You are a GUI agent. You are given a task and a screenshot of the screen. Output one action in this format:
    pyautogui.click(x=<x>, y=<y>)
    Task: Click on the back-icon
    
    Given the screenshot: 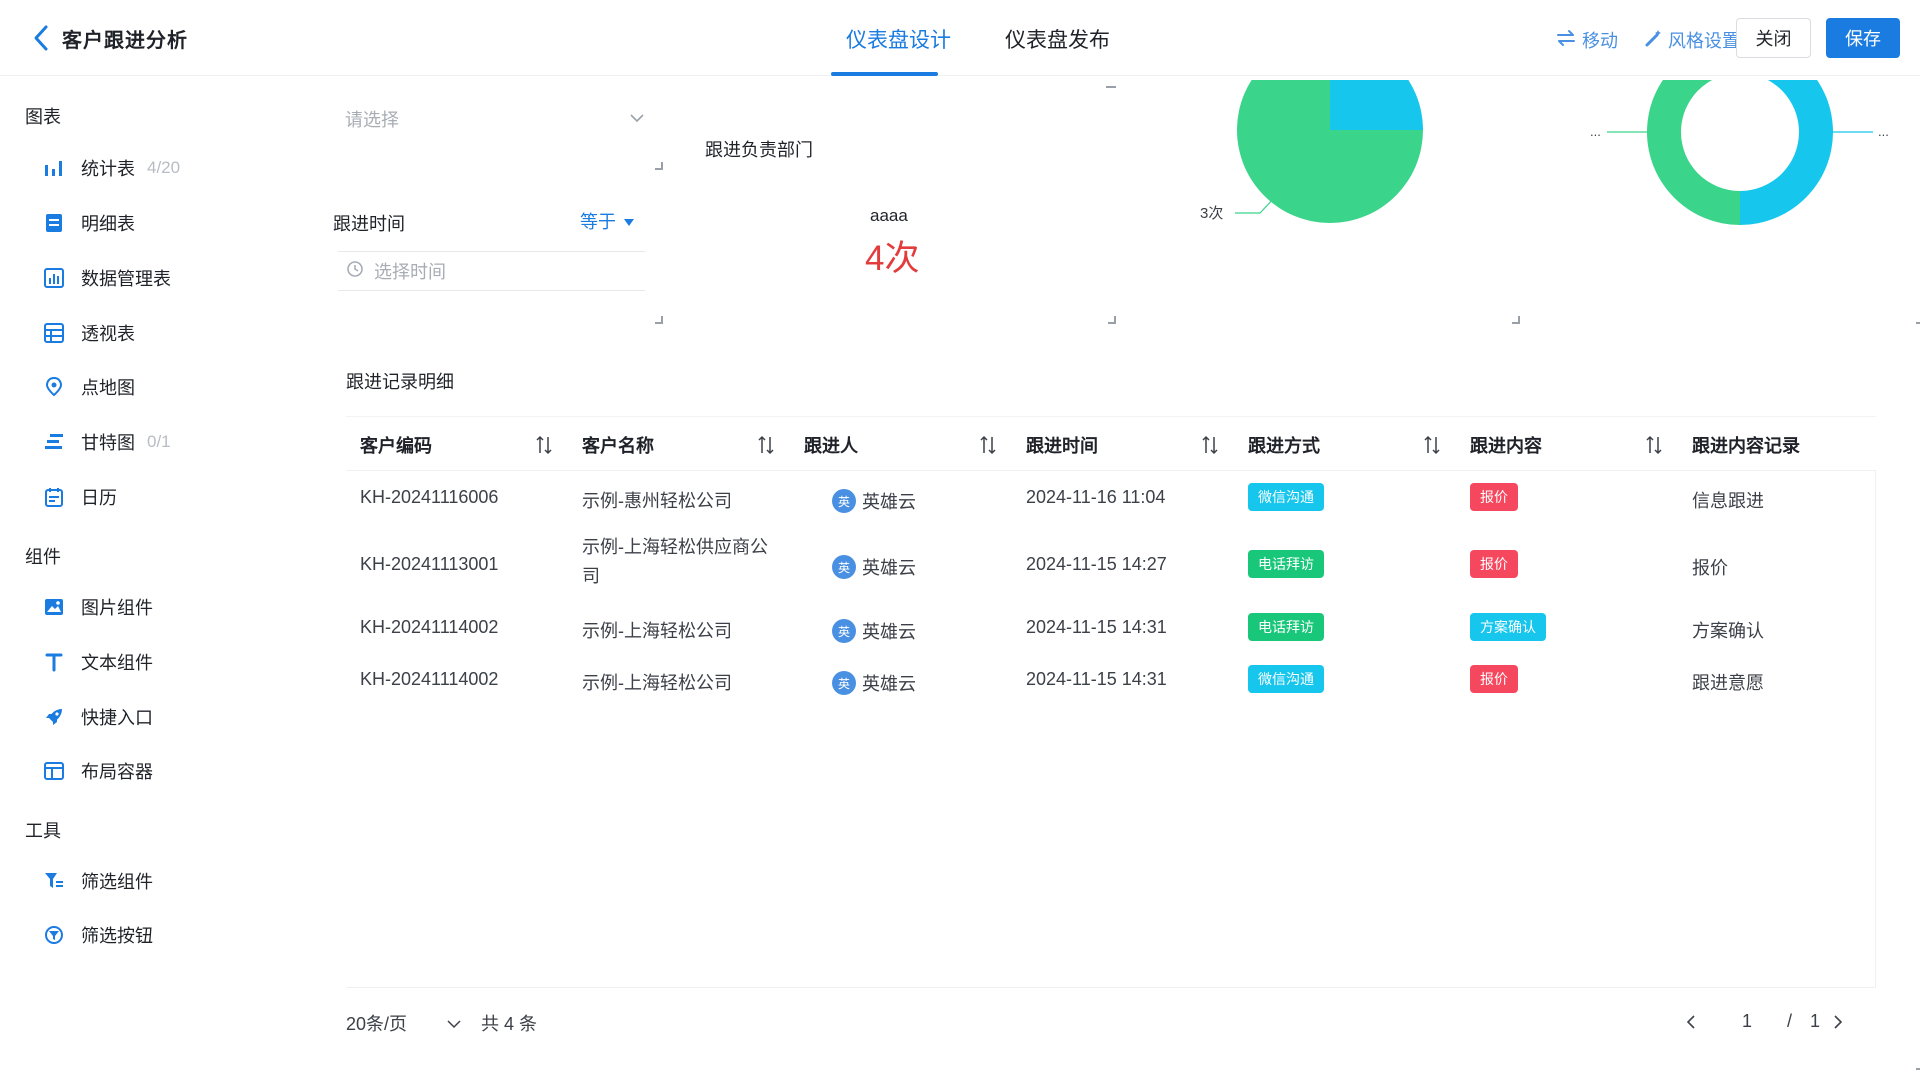 What is the action you would take?
    pyautogui.click(x=42, y=38)
    